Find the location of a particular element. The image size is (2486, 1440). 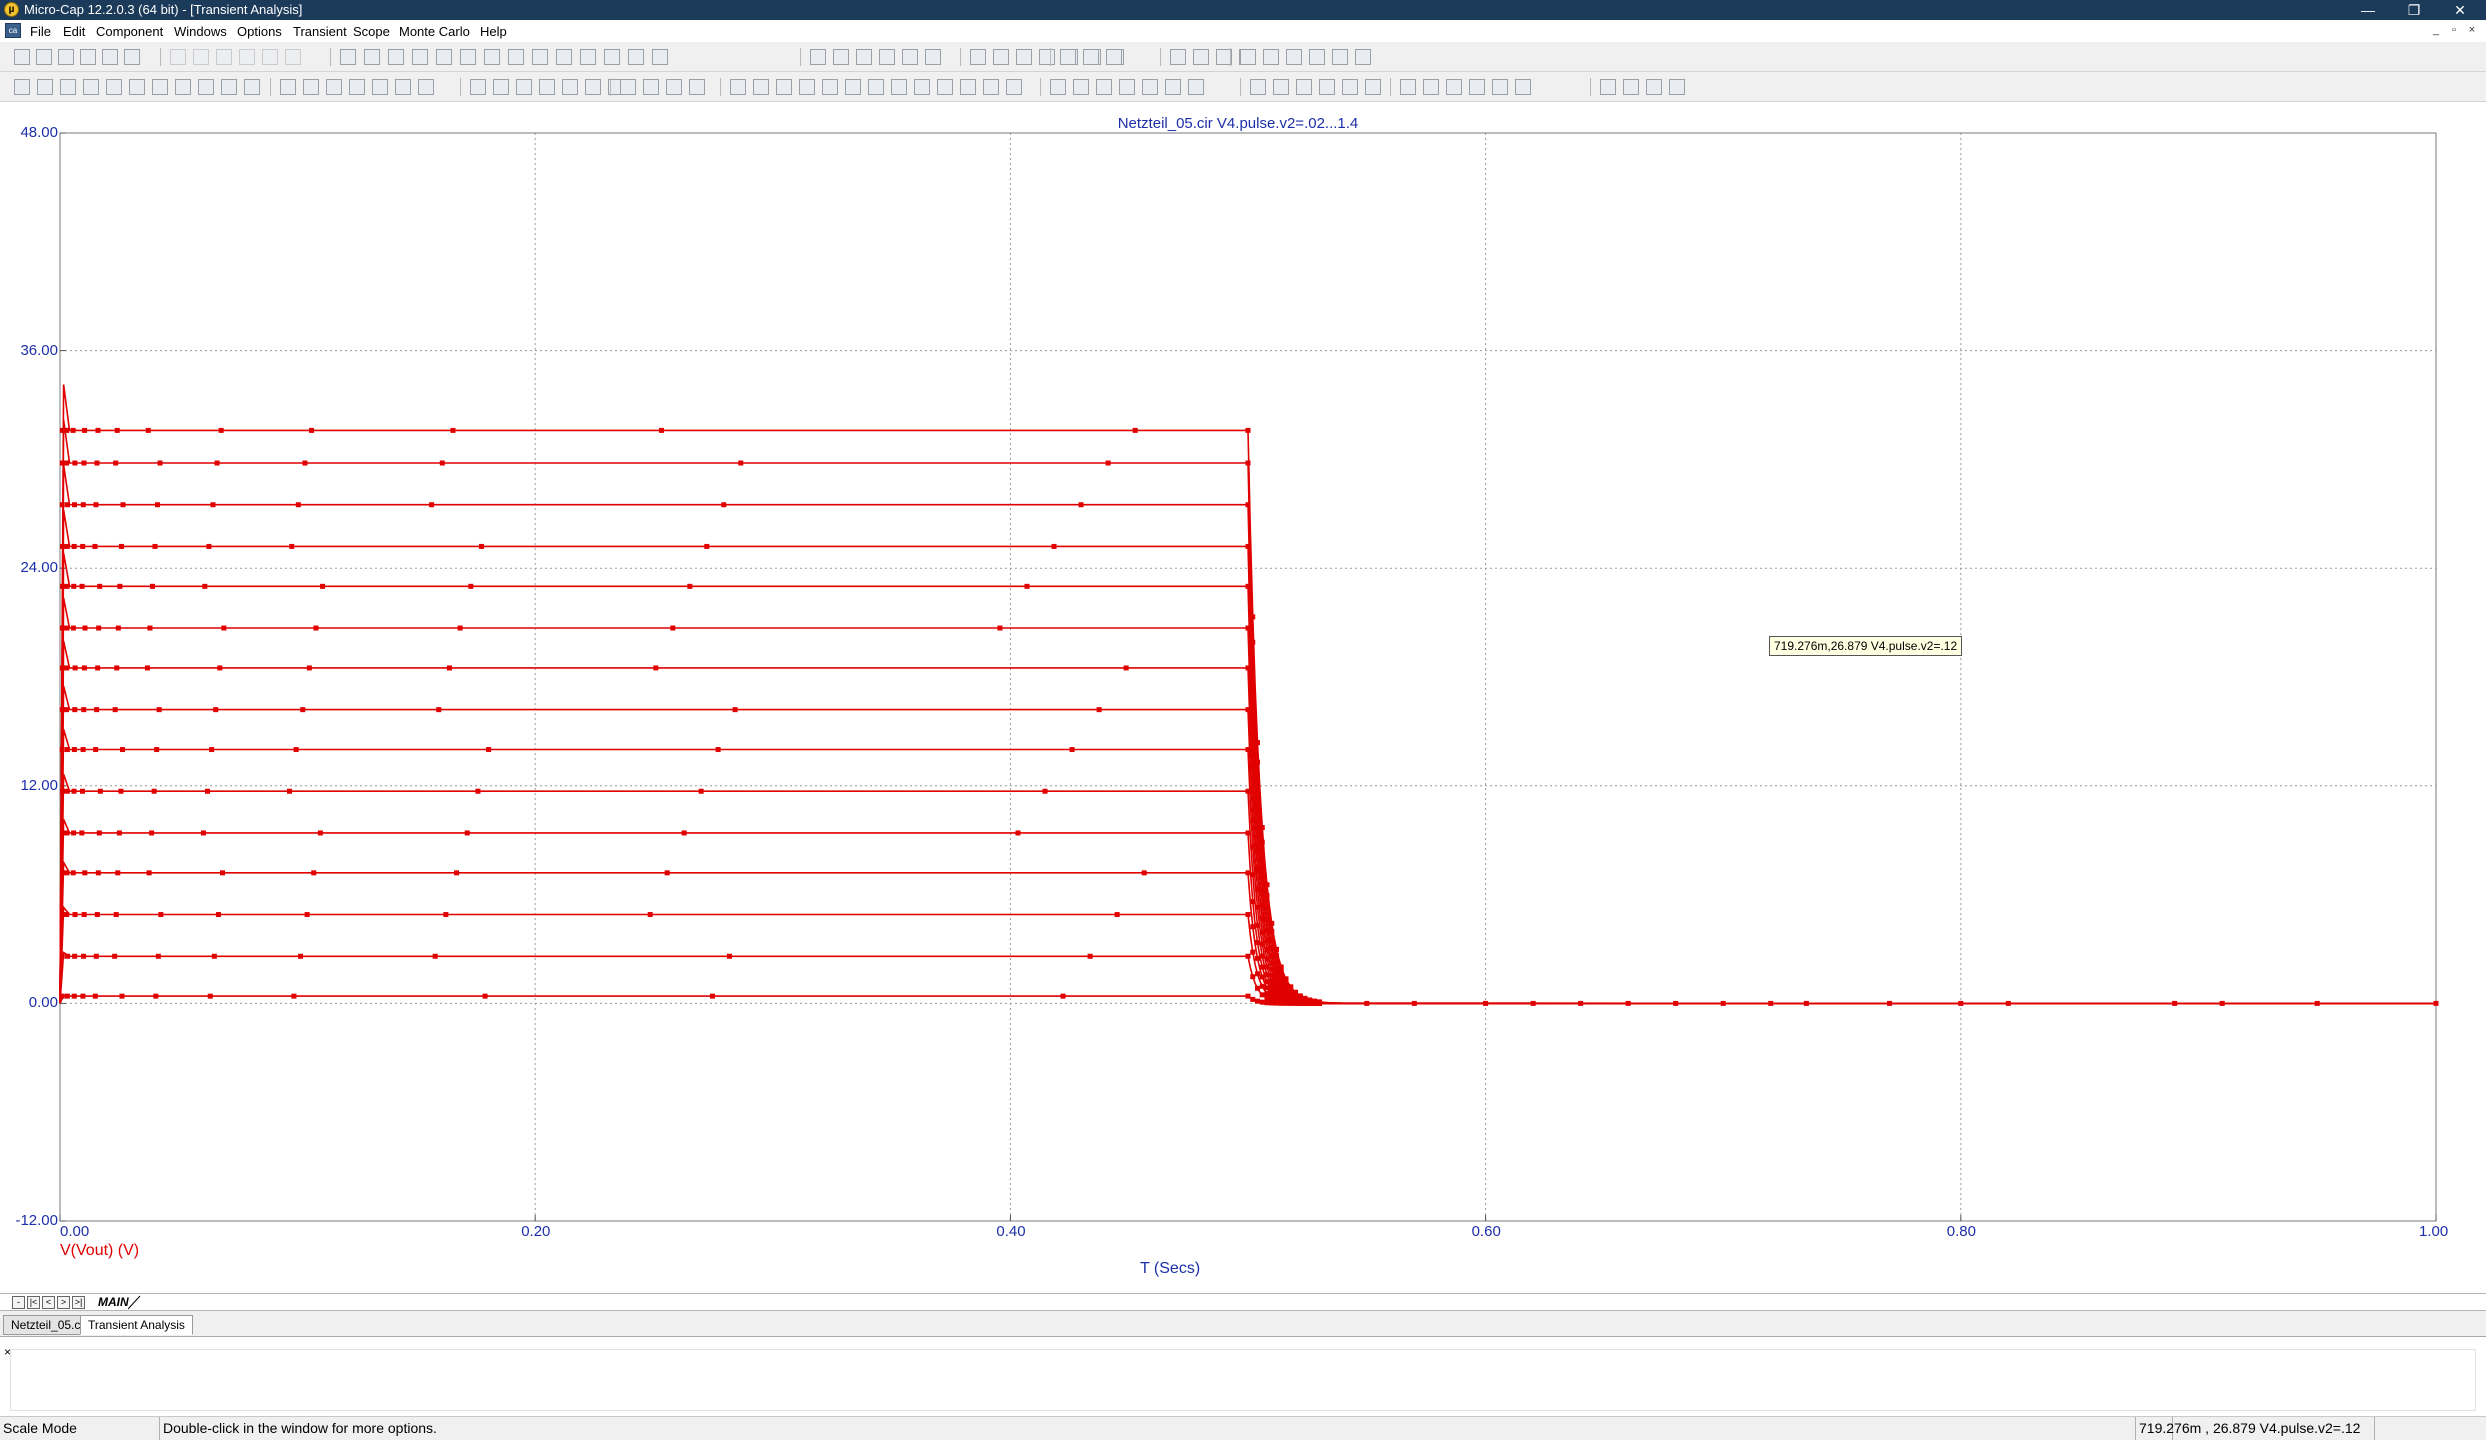

page-nav-last-button: >| is located at coordinates (78, 1302).